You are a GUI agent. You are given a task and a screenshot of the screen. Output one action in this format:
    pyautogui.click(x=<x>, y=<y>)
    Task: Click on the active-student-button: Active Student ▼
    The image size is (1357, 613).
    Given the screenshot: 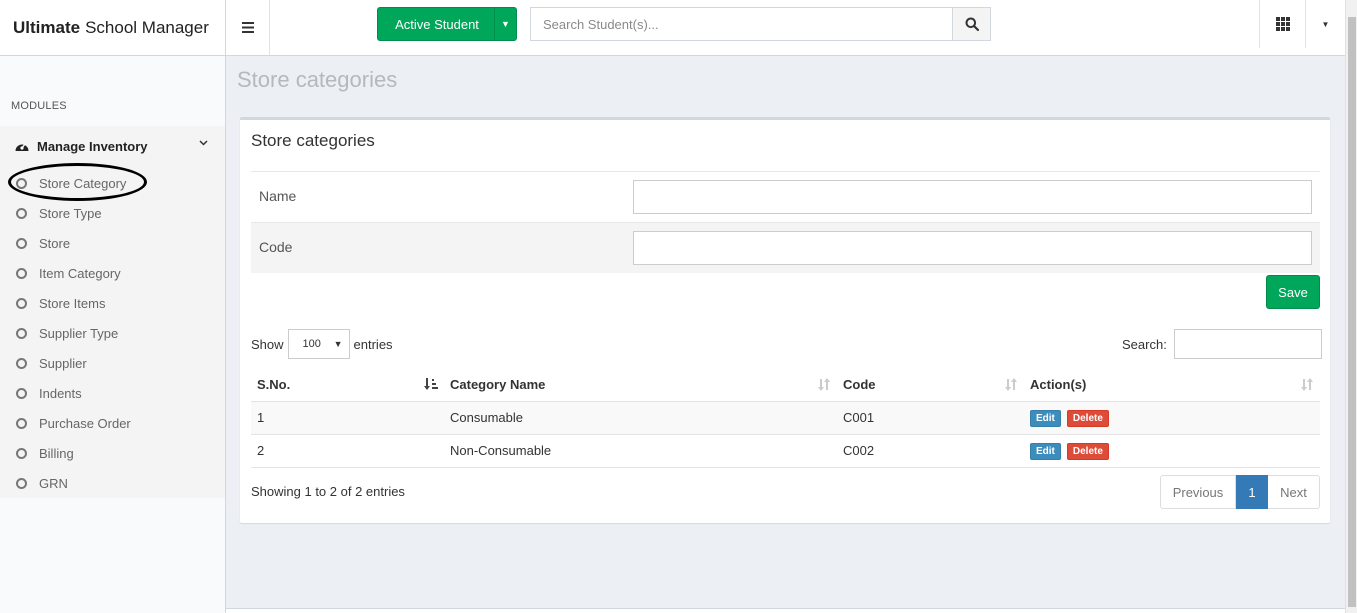 What is the action you would take?
    pyautogui.click(x=447, y=24)
    